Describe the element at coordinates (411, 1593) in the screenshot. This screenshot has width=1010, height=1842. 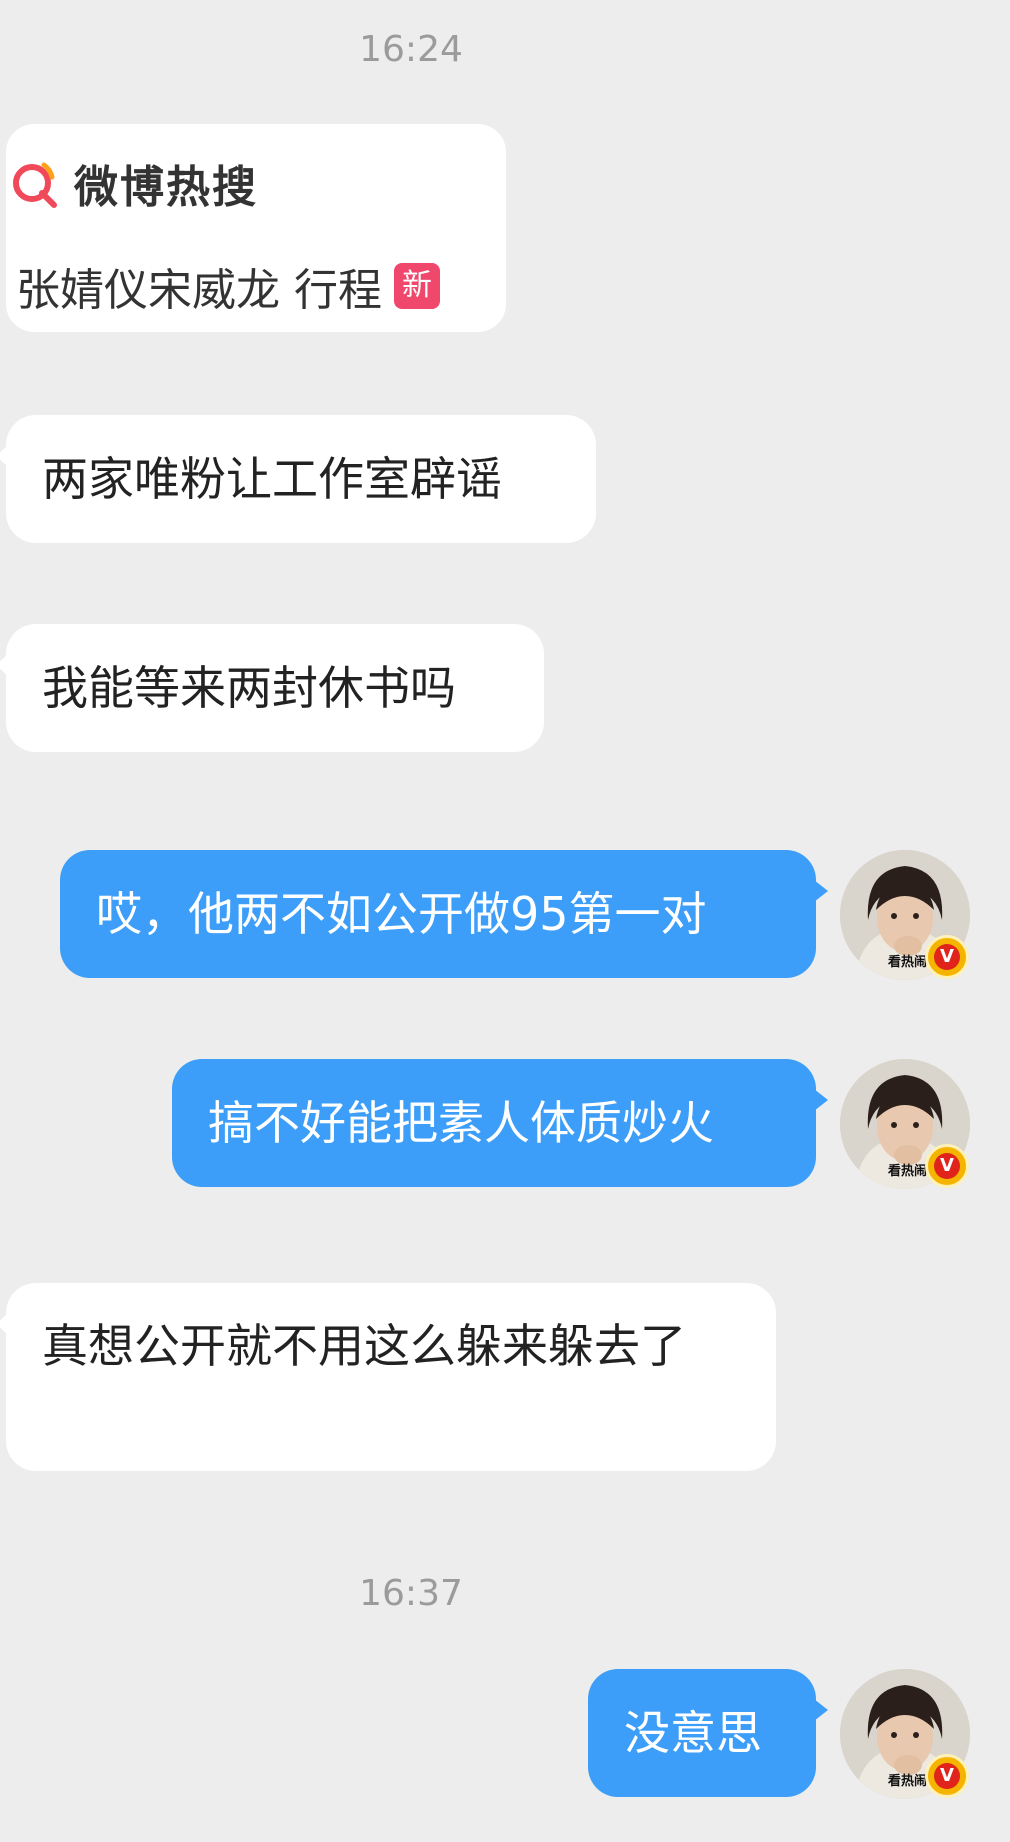
I see `timestamp: 16:37` at that location.